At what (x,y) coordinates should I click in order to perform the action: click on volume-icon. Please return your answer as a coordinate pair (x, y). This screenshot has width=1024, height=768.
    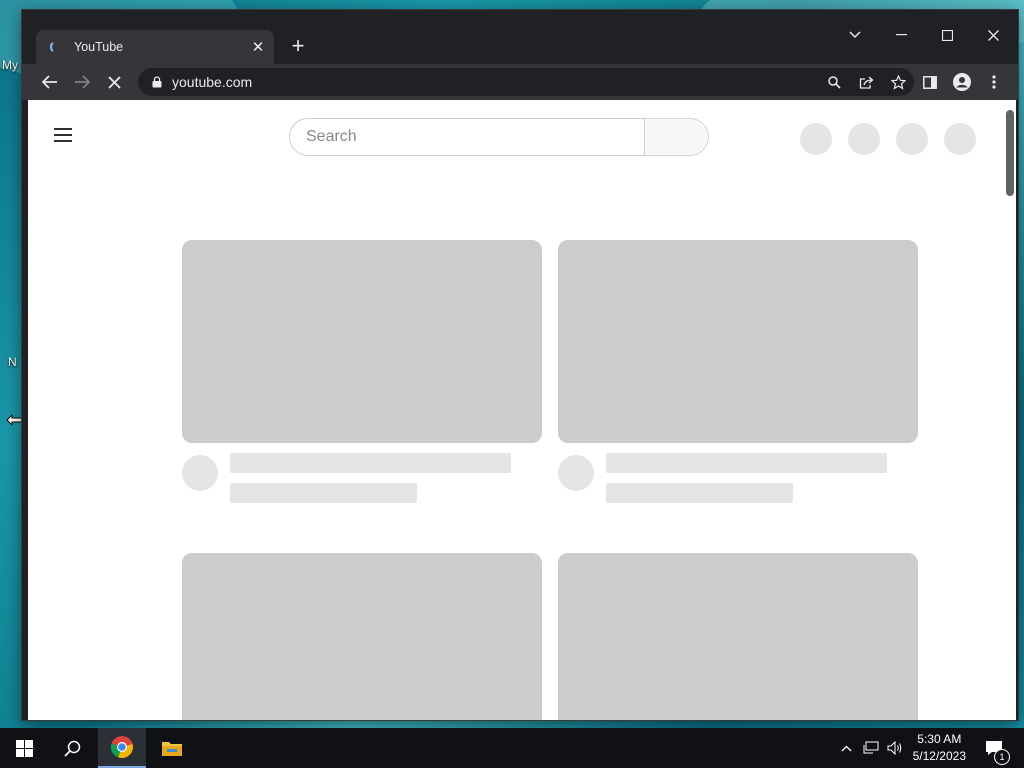
    Looking at the image, I should click on (894, 748).